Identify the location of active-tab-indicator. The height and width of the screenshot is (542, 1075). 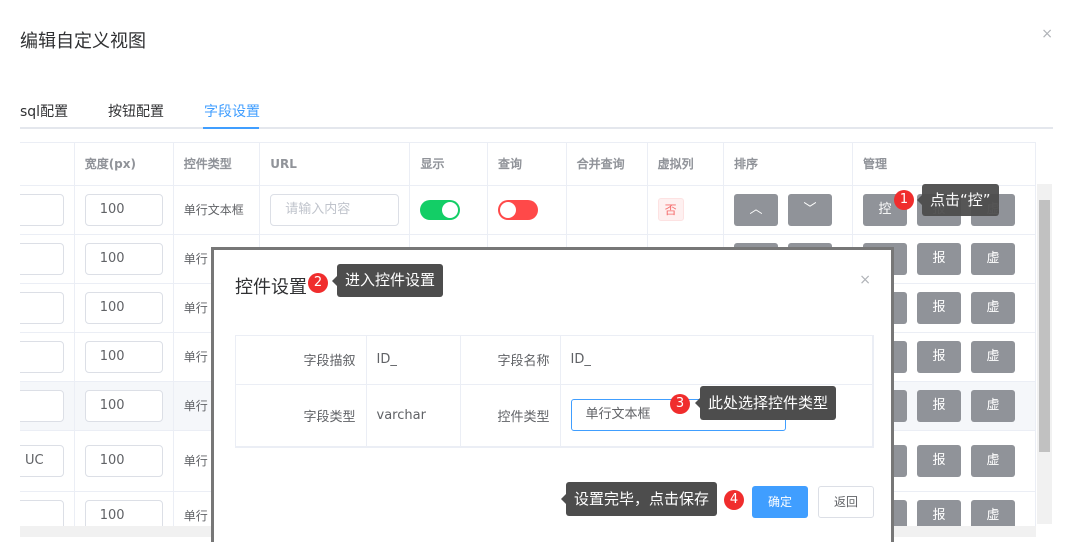
(231, 128).